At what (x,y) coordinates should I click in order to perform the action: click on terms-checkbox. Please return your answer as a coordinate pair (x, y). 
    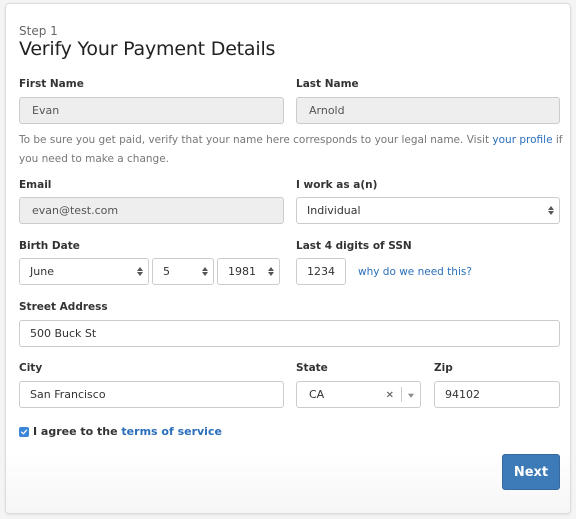
    Looking at the image, I should click on (24, 432).